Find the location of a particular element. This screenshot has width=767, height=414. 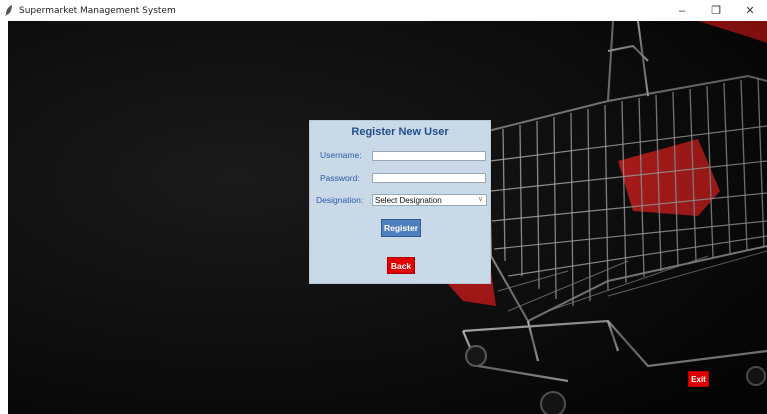

window-controls: – ❐ ✕ is located at coordinates (716, 10).